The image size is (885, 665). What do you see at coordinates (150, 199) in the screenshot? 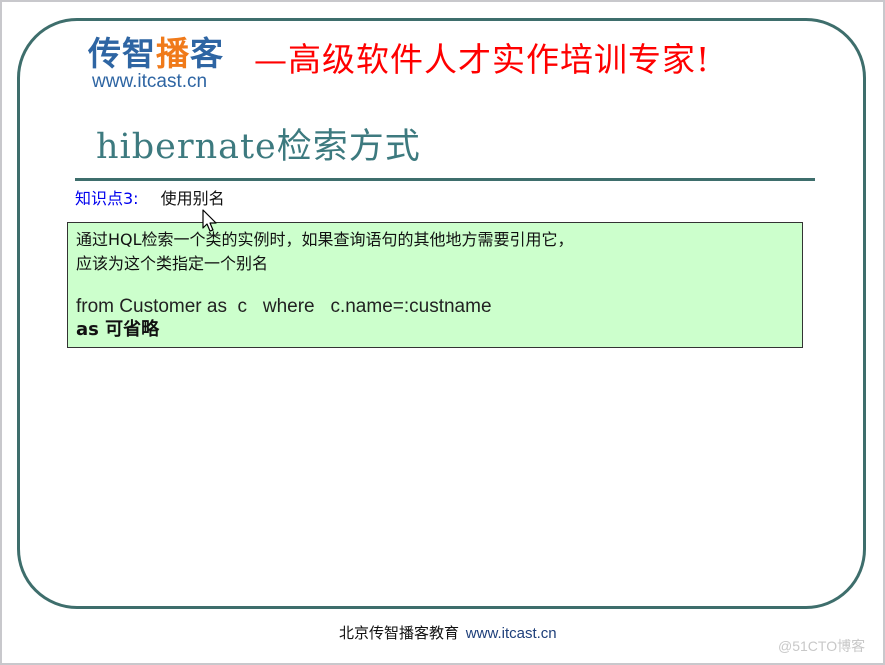
I see `knowledge-point: 知识点3: 使用别名` at bounding box center [150, 199].